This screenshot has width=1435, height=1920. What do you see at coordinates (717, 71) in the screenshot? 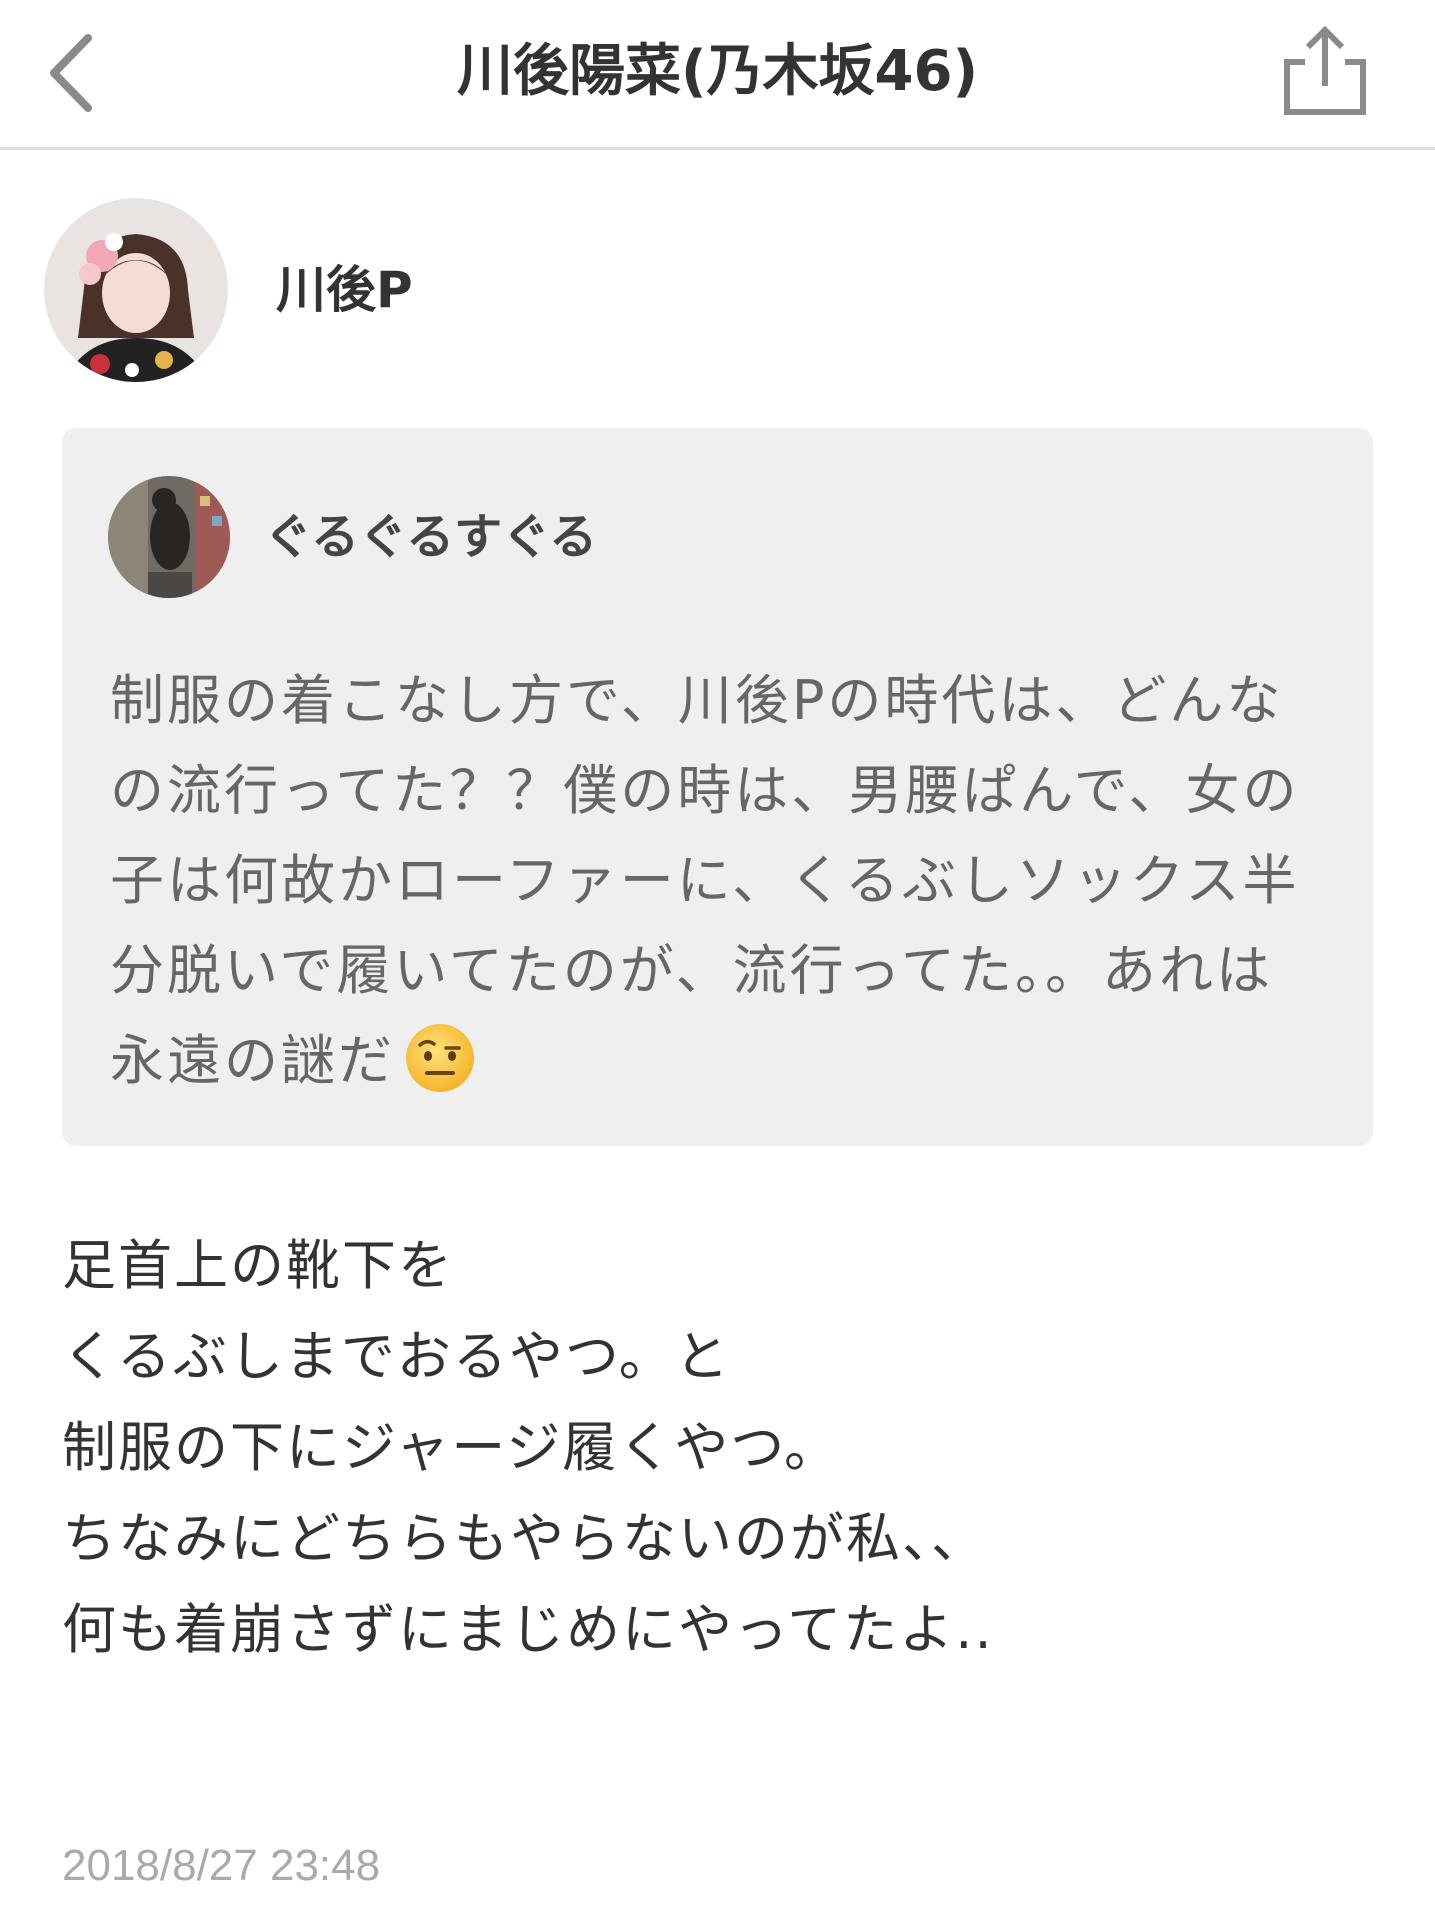
I see `page-title: 川後陽菜(乃木坂46)` at bounding box center [717, 71].